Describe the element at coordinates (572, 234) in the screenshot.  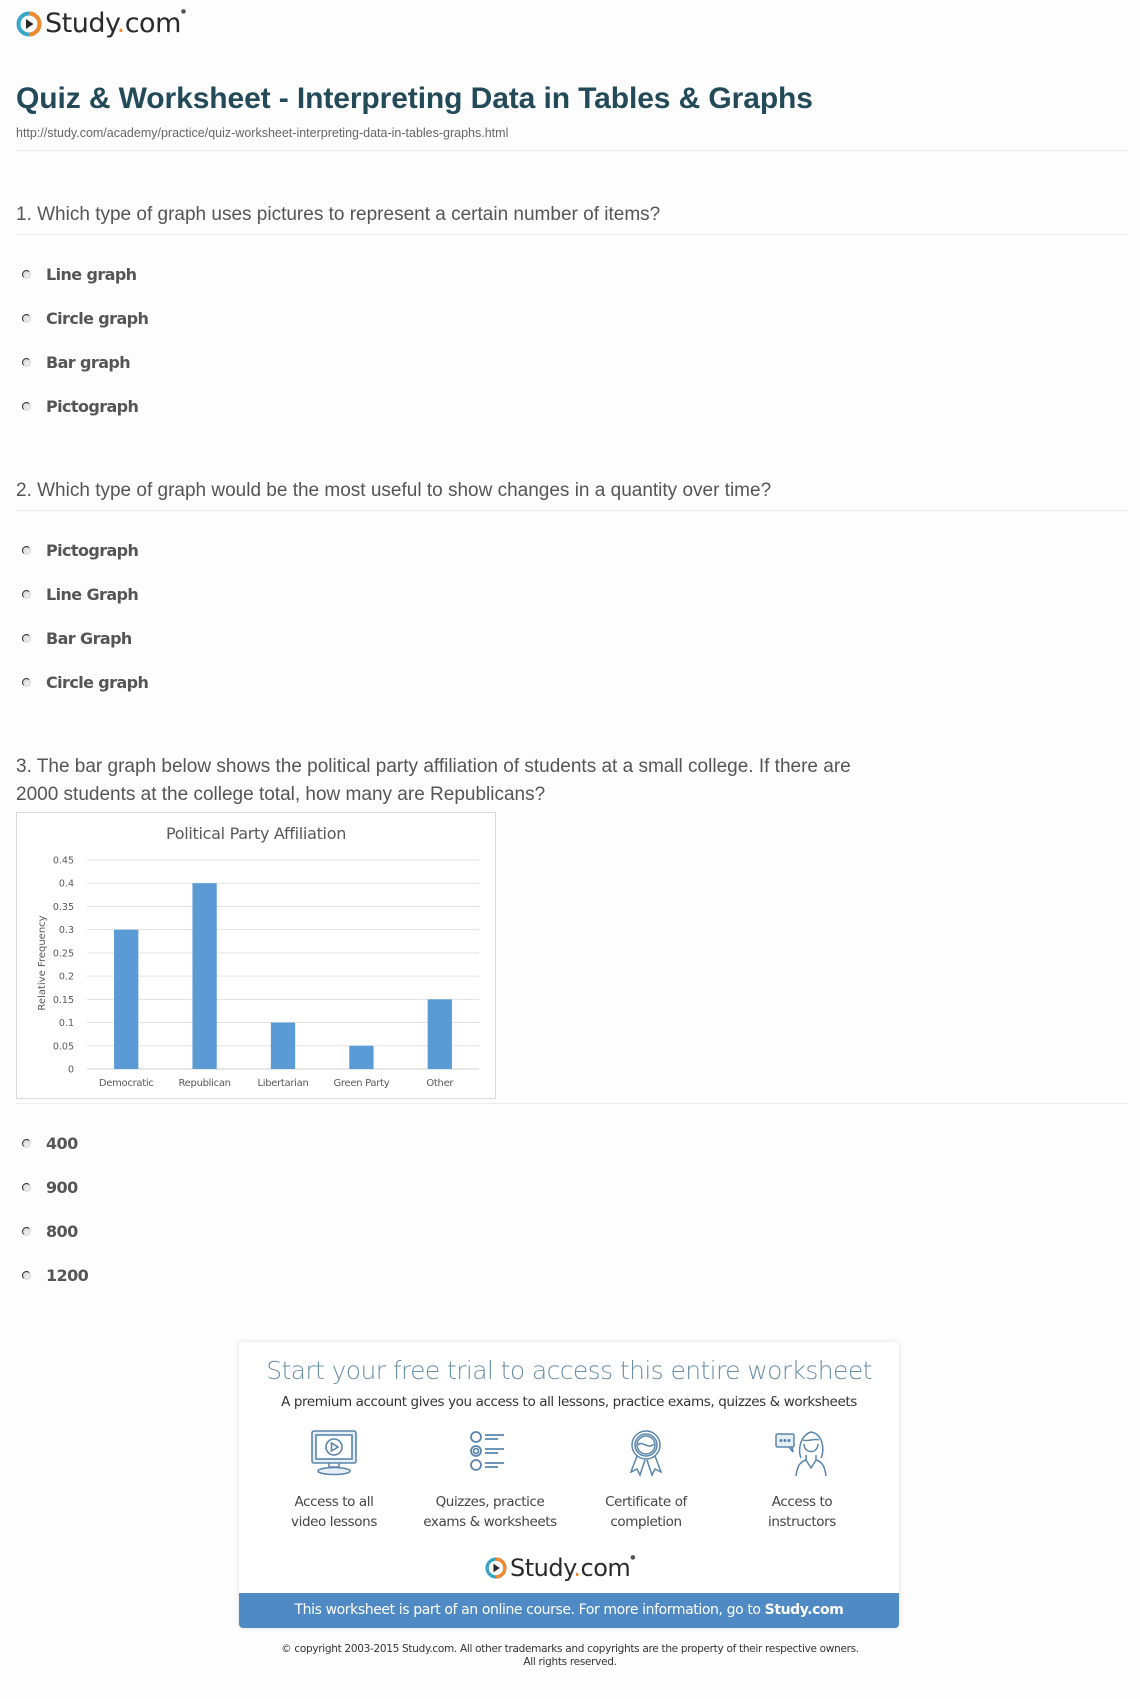
I see `question-1-divider` at that location.